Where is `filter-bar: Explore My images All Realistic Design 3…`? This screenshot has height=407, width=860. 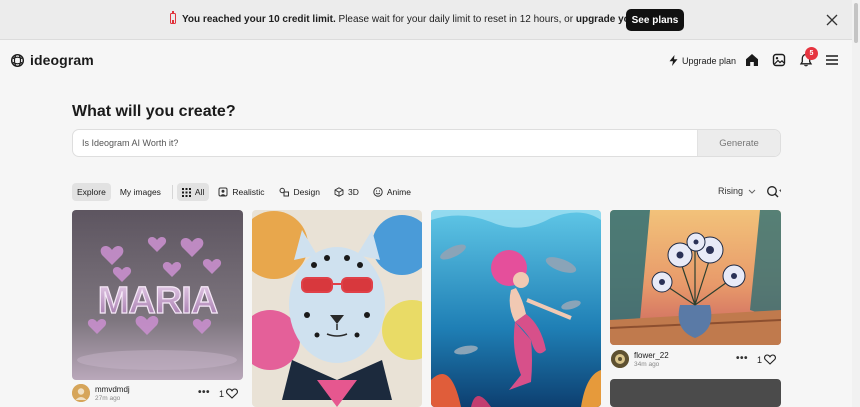
filter-bar: Explore My images All Realistic Design 3… is located at coordinates (246, 192).